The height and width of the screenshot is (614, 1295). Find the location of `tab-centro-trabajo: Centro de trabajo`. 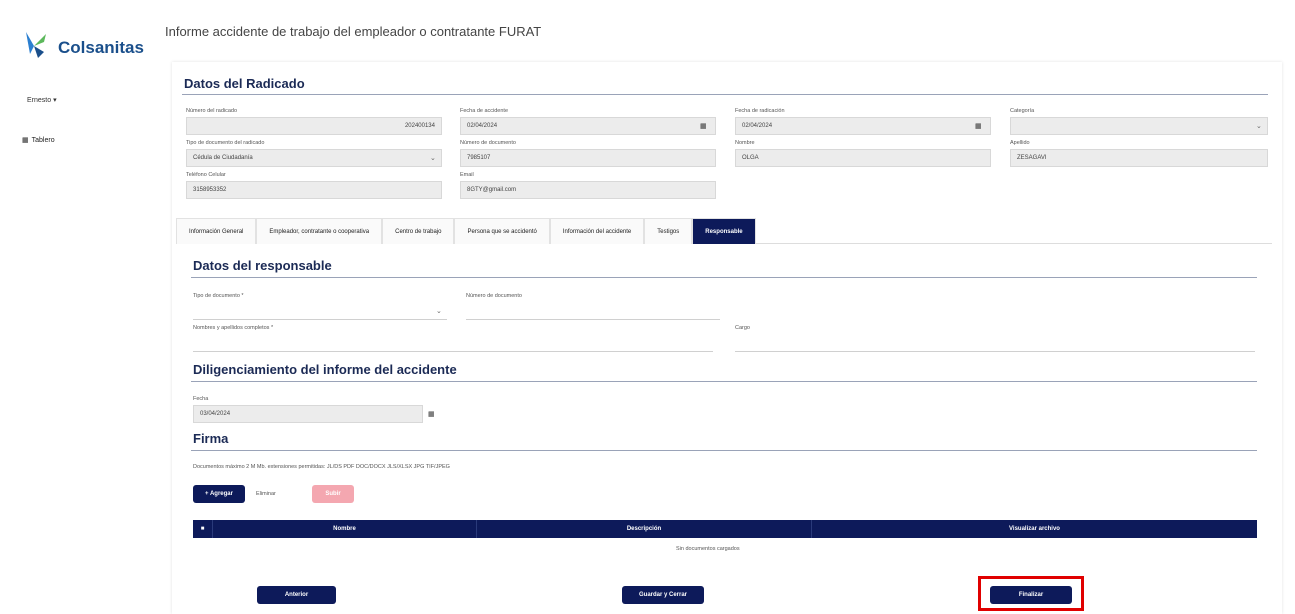

tab-centro-trabajo: Centro de trabajo is located at coordinates (418, 231).